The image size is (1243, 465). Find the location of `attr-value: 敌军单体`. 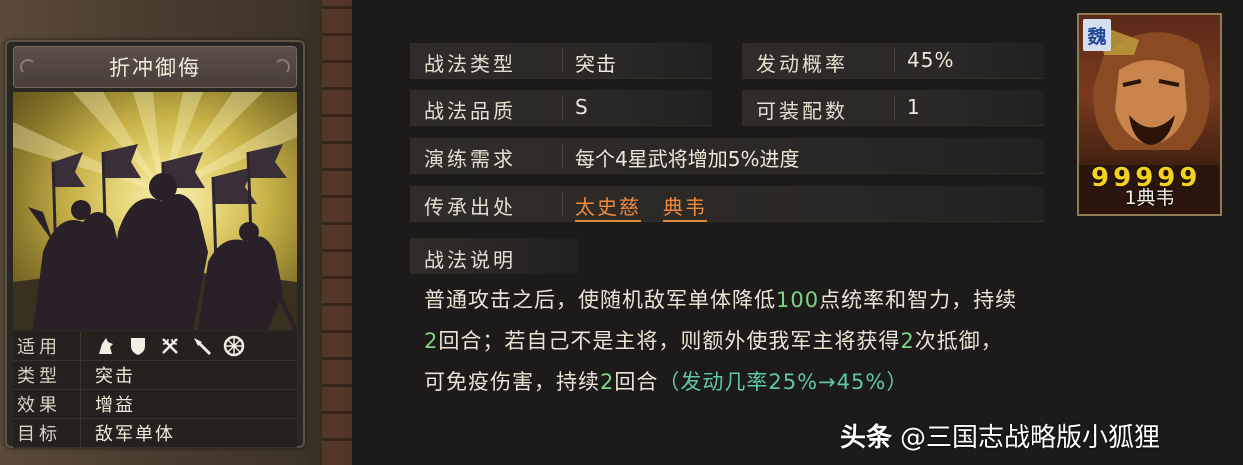

attr-value: 敌军单体 is located at coordinates (135, 434).